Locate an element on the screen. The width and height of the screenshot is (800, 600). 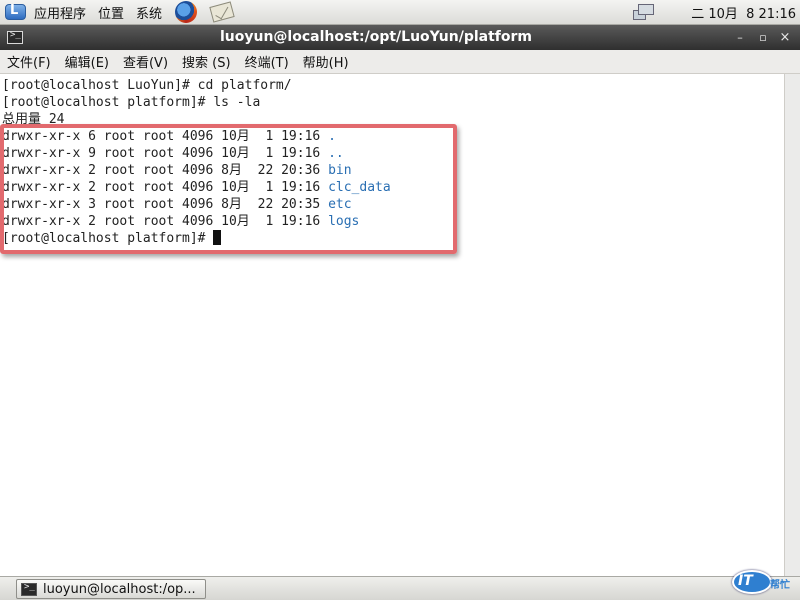
menu-search: 搜索 (S) is located at coordinates (206, 61).